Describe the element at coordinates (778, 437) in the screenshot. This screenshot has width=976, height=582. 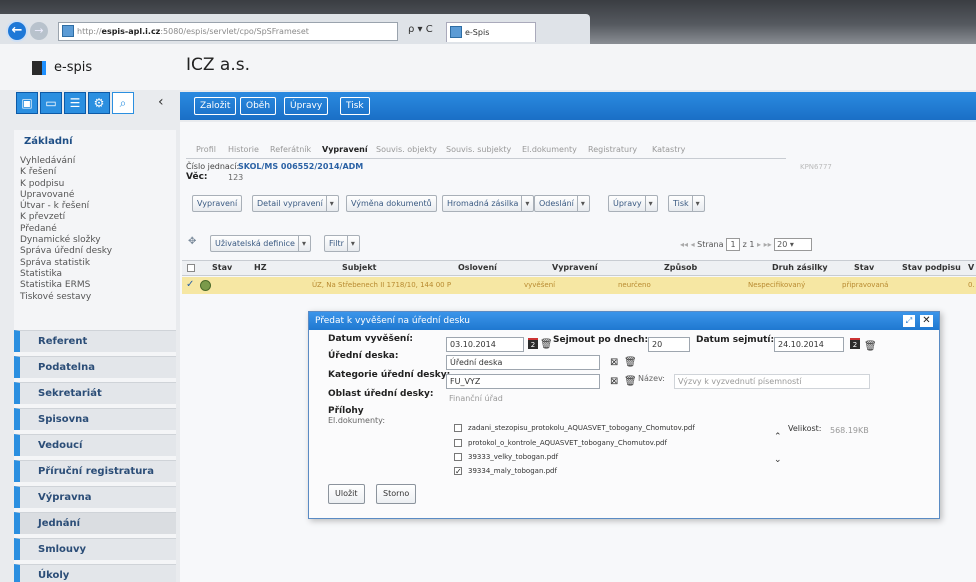
I see `scroll-up-icon: ⌃` at that location.